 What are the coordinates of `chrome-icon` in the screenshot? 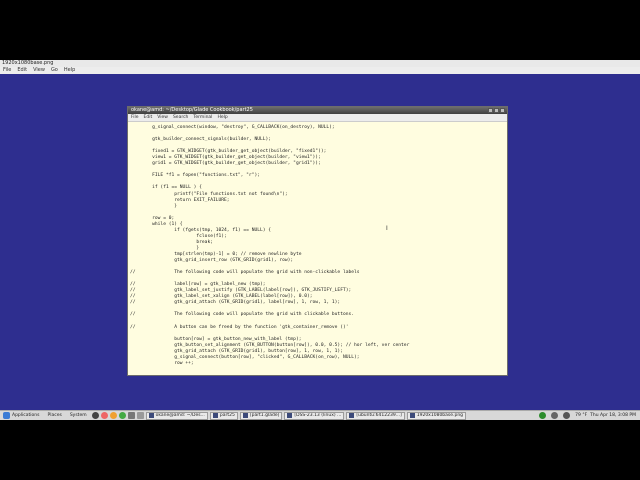 It's located at (122, 415).